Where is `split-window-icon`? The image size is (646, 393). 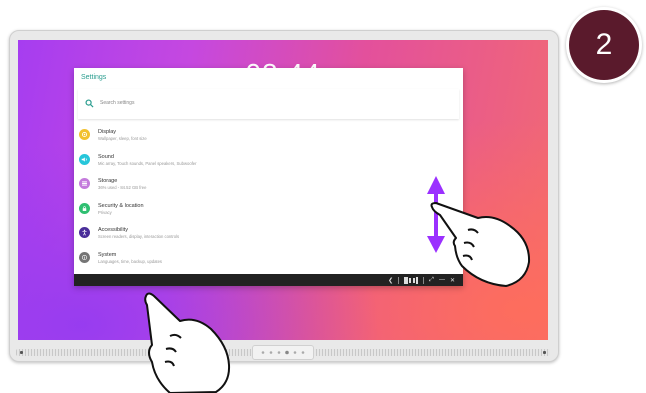
split-window-icon is located at coordinates (411, 280).